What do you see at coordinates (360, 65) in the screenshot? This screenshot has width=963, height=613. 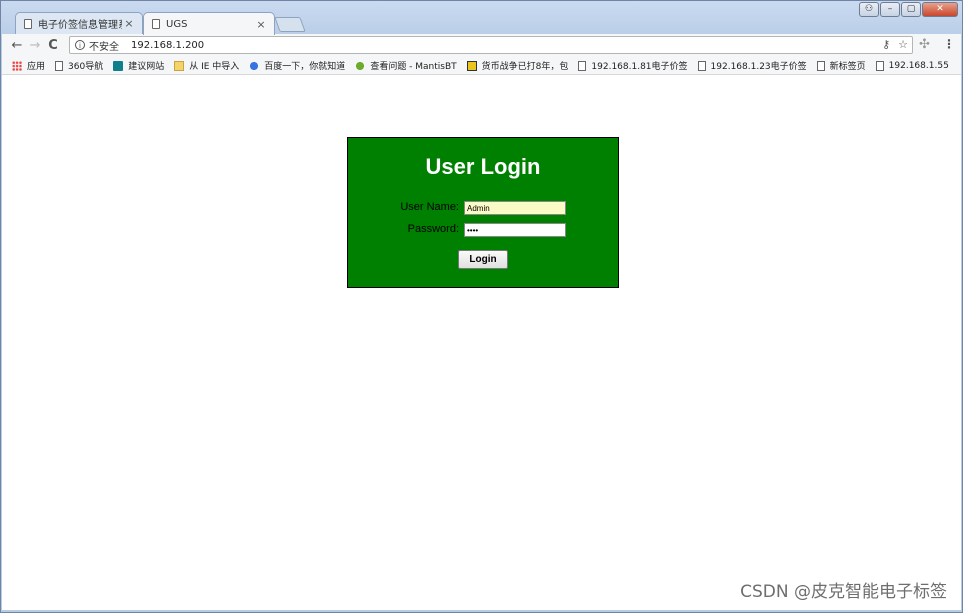 I see `mantis-icon` at bounding box center [360, 65].